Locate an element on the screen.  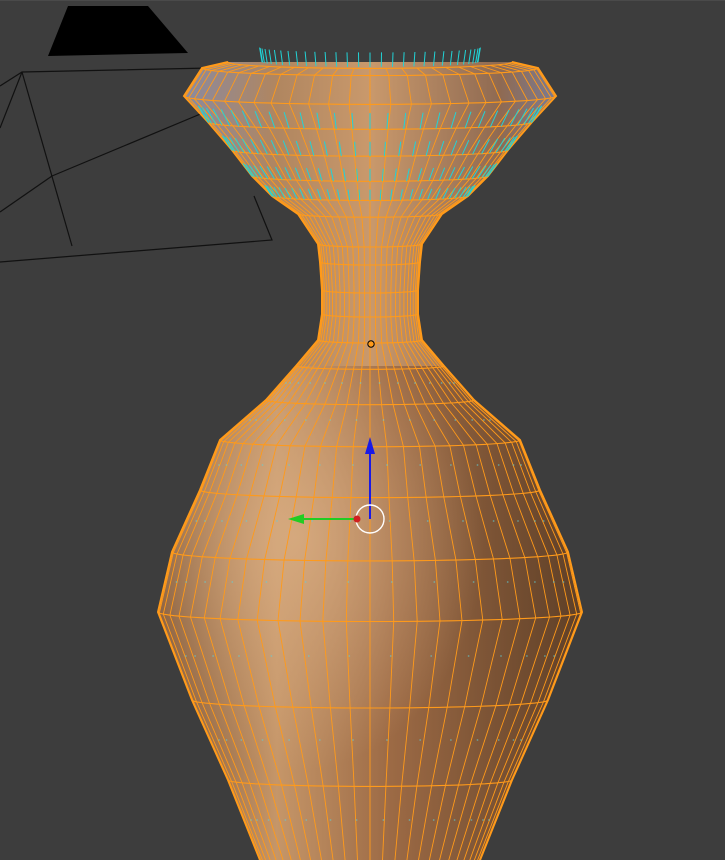
gizmo-origin-dot is located at coordinates (357, 519).